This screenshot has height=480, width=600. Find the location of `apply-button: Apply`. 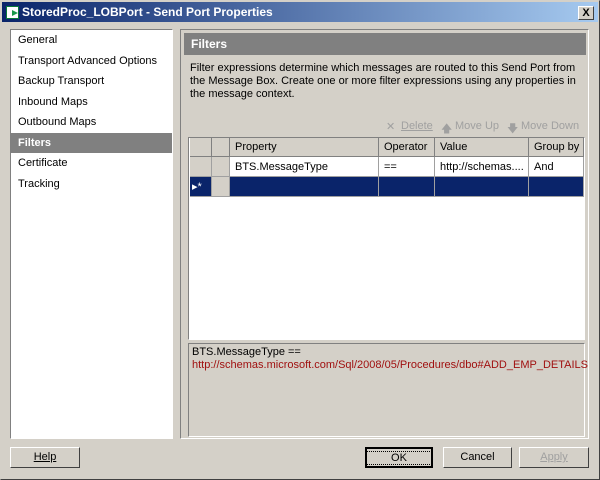

apply-button: Apply is located at coordinates (554, 457).